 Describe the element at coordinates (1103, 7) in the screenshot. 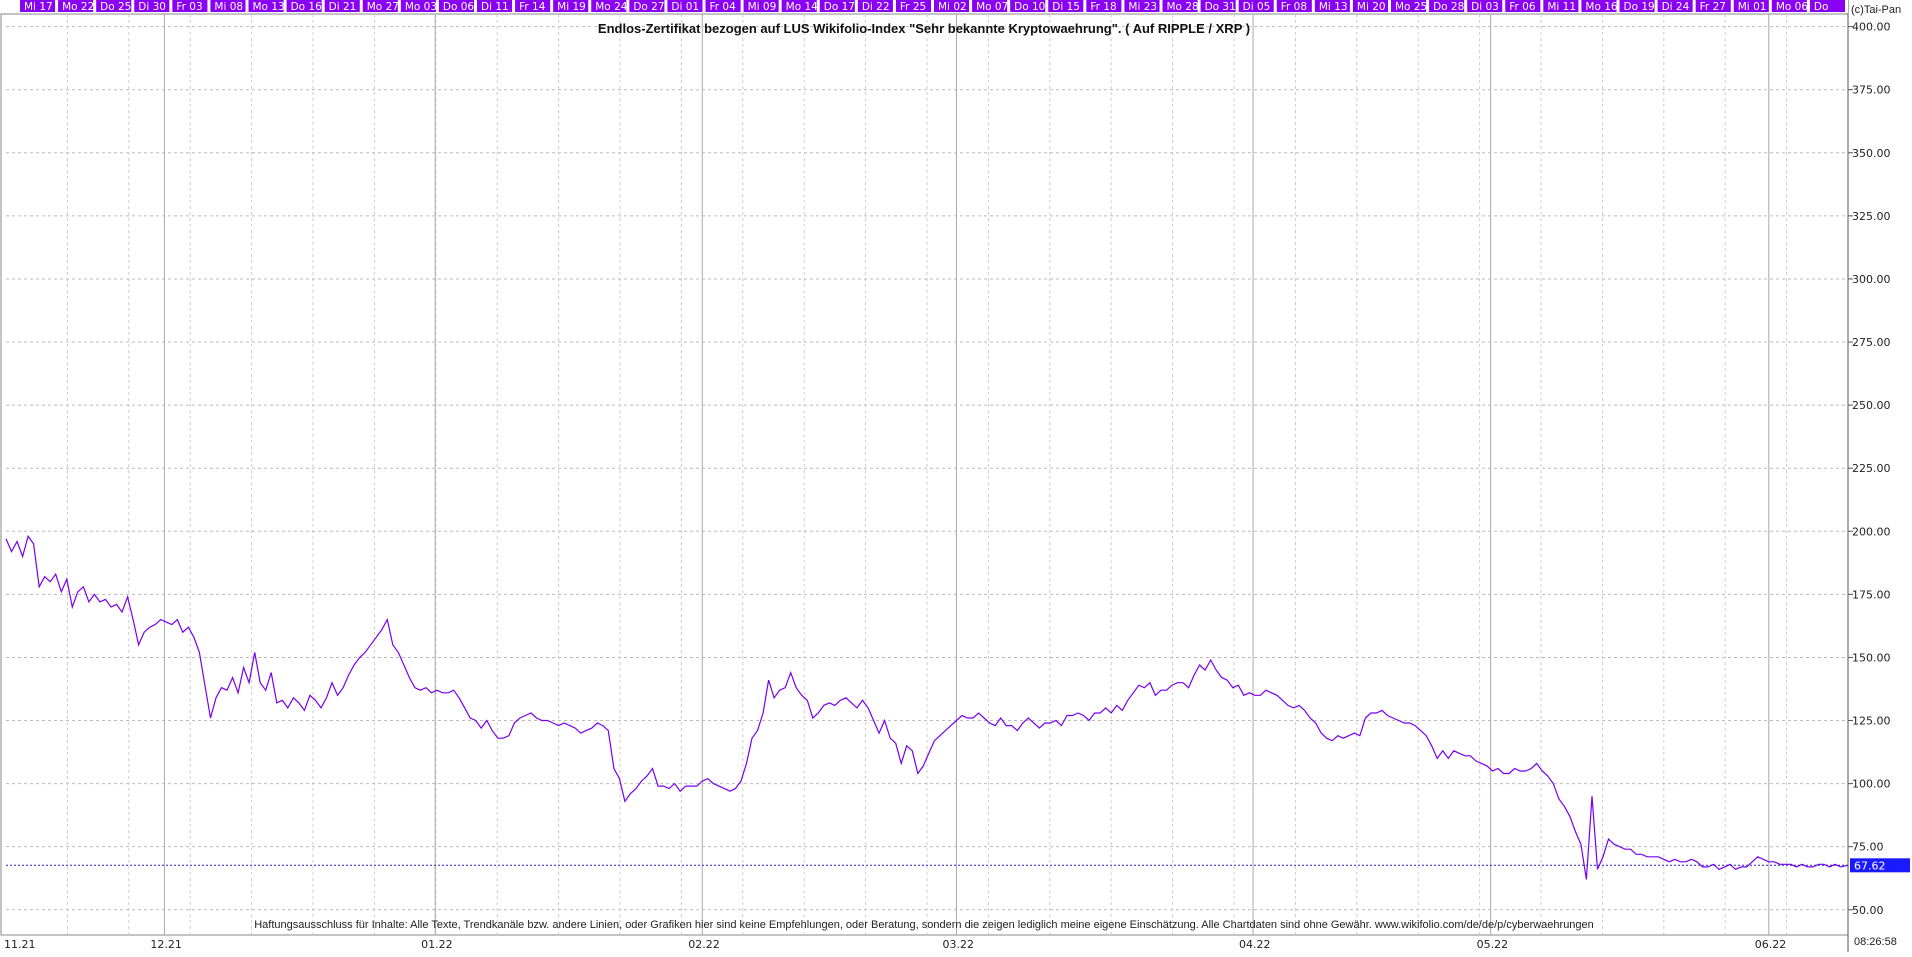

I see `date-label: Fr 18` at that location.